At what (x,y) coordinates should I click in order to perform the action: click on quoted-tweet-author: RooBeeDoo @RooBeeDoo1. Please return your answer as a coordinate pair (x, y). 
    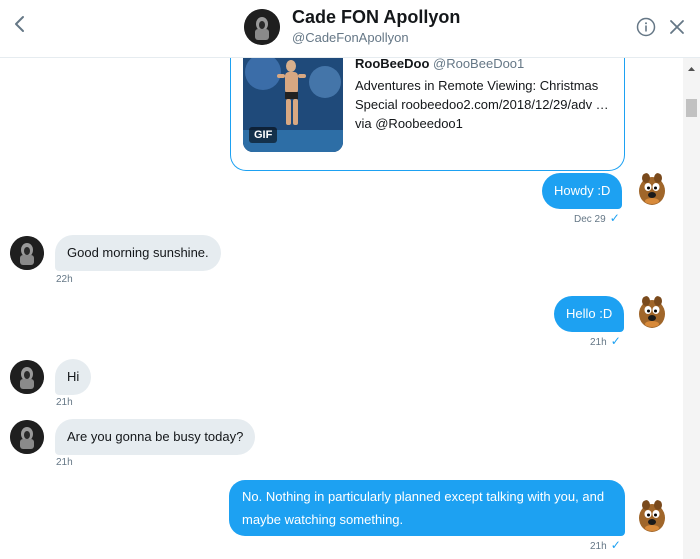
    Looking at the image, I should click on (439, 64).